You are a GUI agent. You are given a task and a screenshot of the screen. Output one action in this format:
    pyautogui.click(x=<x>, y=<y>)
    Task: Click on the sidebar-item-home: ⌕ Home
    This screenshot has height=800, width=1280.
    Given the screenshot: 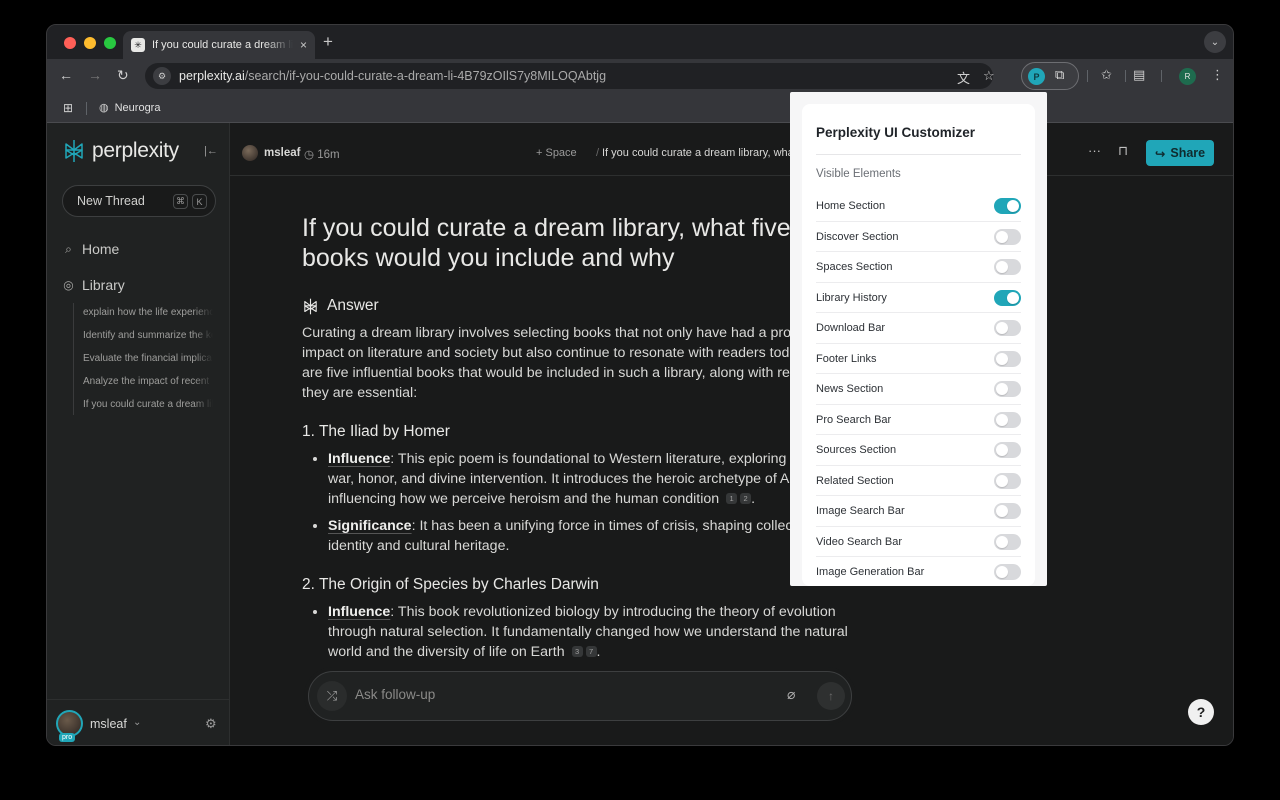 What is the action you would take?
    pyautogui.click(x=90, y=249)
    